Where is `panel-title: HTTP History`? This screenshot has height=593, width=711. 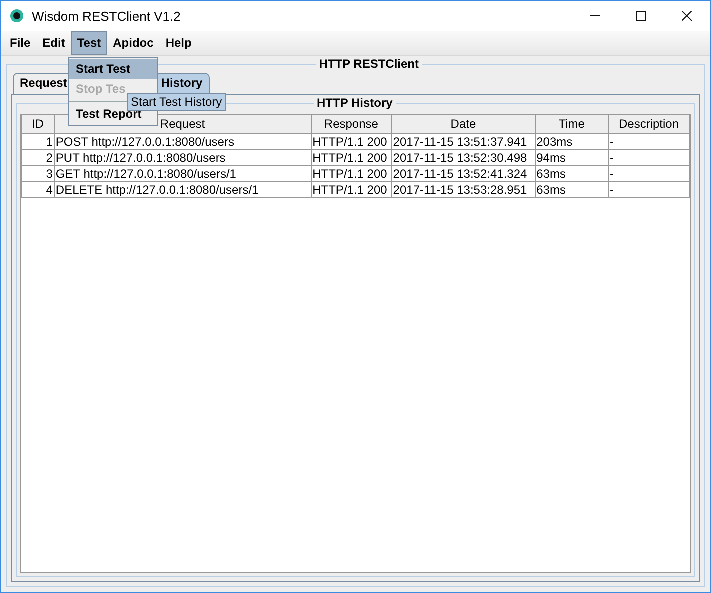 panel-title: HTTP History is located at coordinates (355, 103).